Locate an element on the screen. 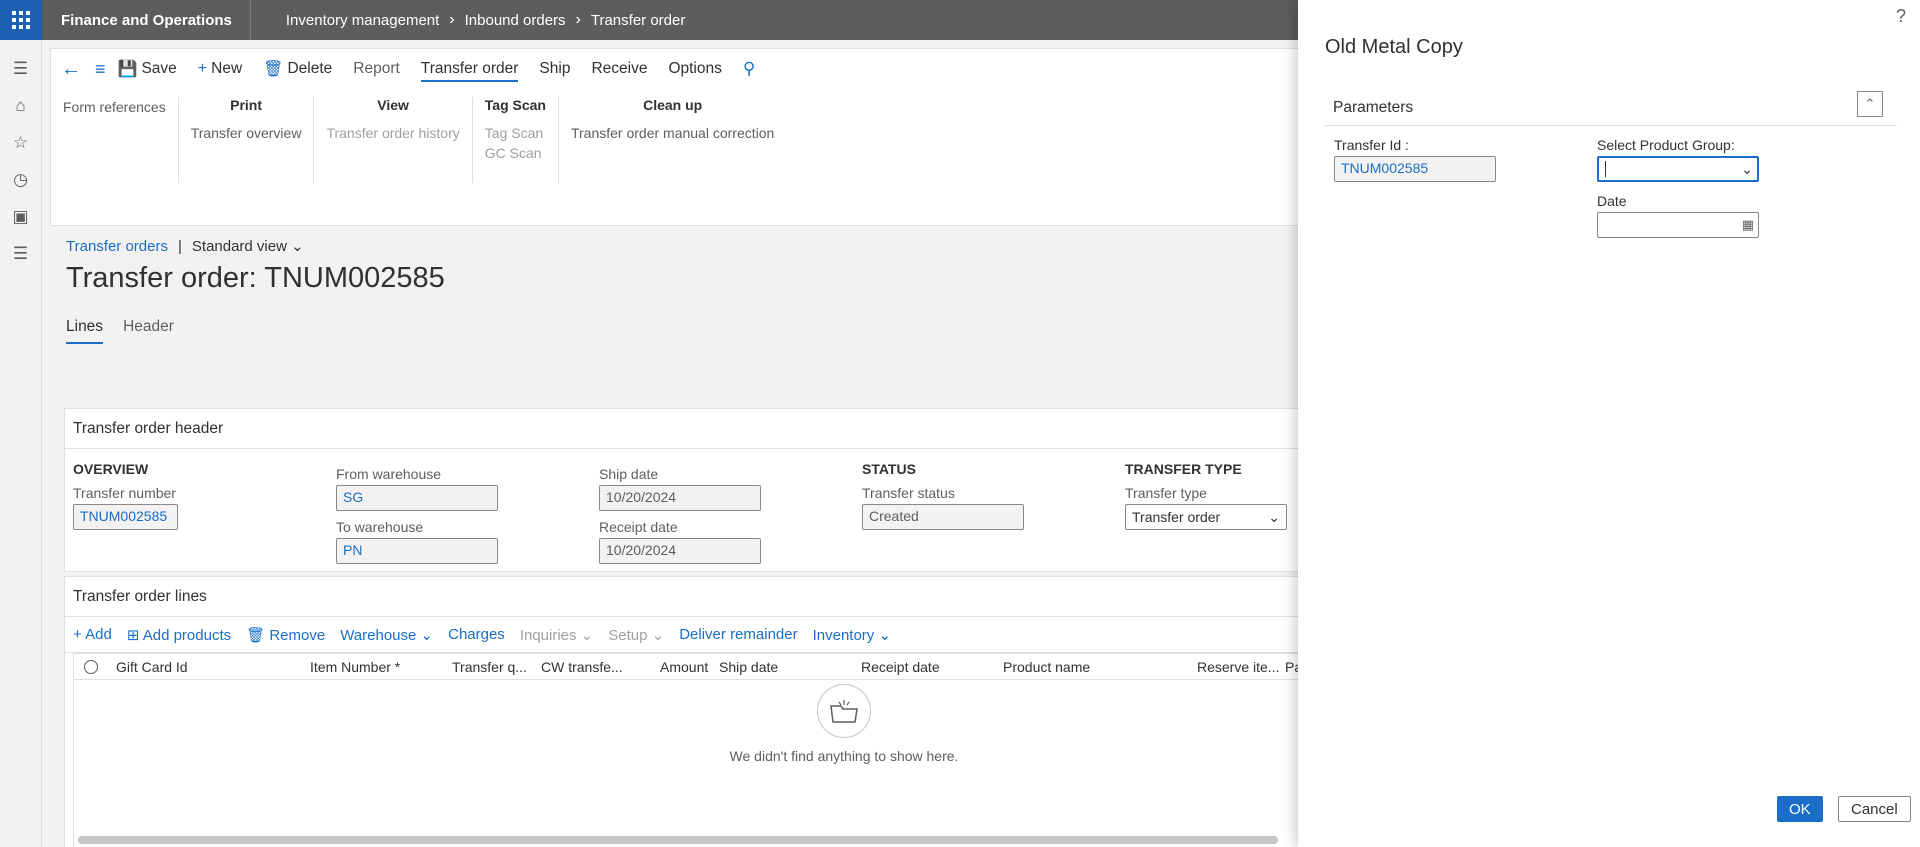 This screenshot has width=1920, height=847. app-name: Finance and Operations is located at coordinates (146, 20).